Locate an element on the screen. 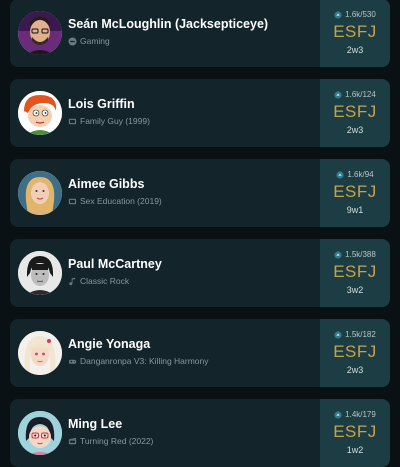  category-label: Classic Rock is located at coordinates (105, 281).